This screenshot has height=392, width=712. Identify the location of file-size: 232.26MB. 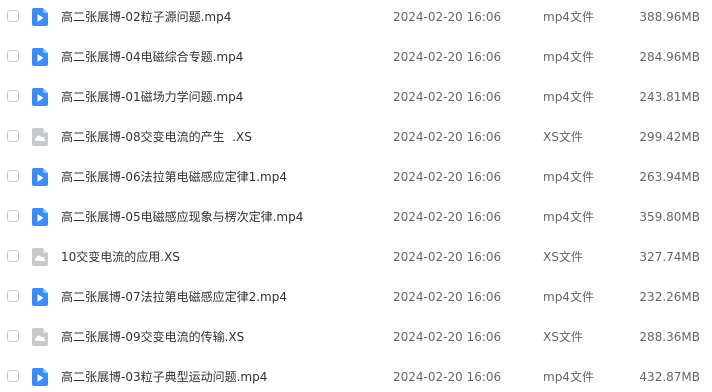
(669, 297).